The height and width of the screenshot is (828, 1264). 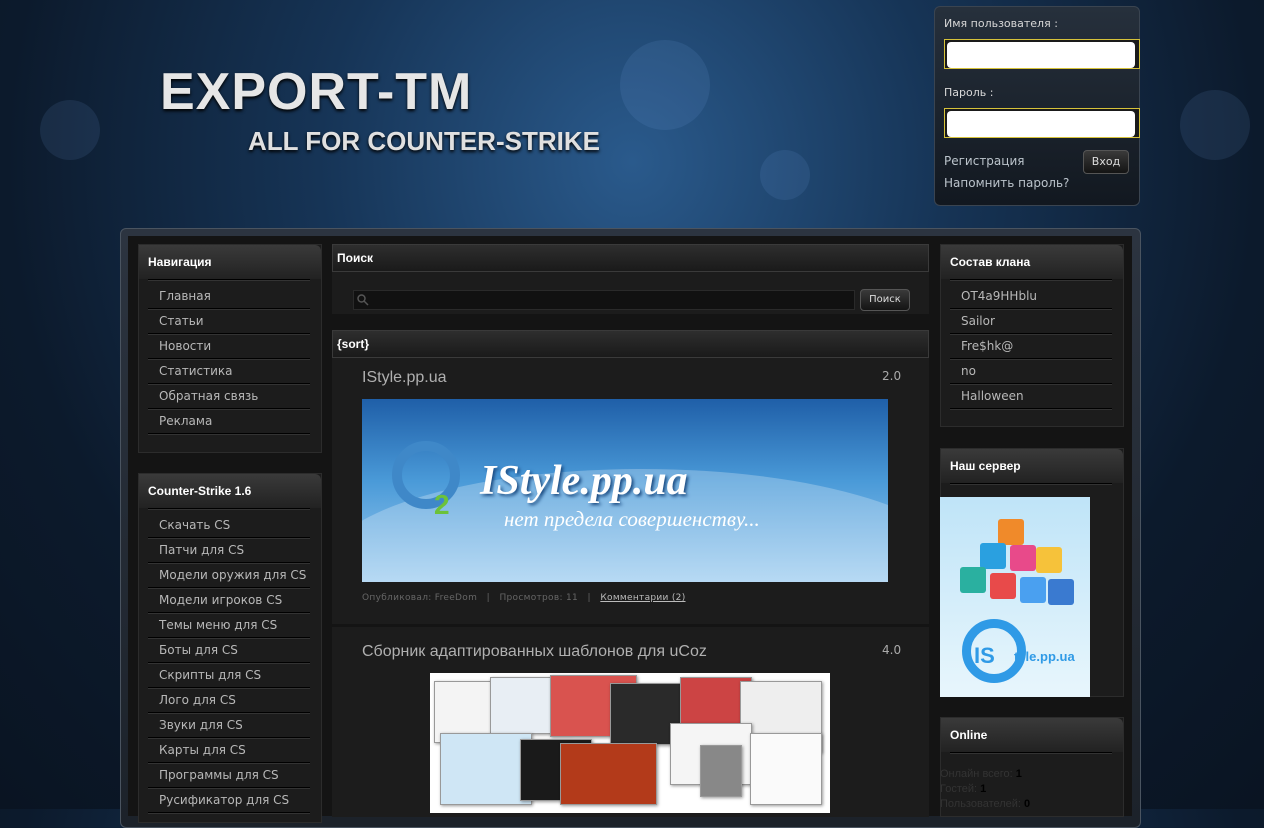 I want to click on nav-item-articles: Статьи, so click(x=229, y=321).